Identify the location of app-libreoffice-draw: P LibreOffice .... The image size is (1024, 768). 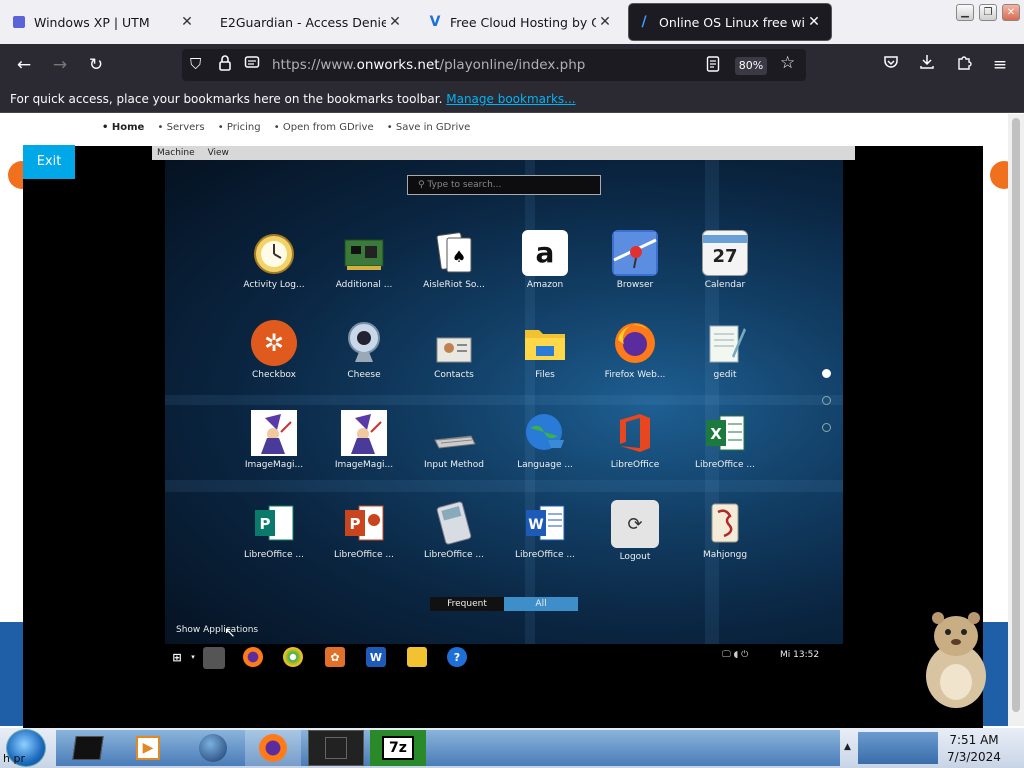
(274, 530).